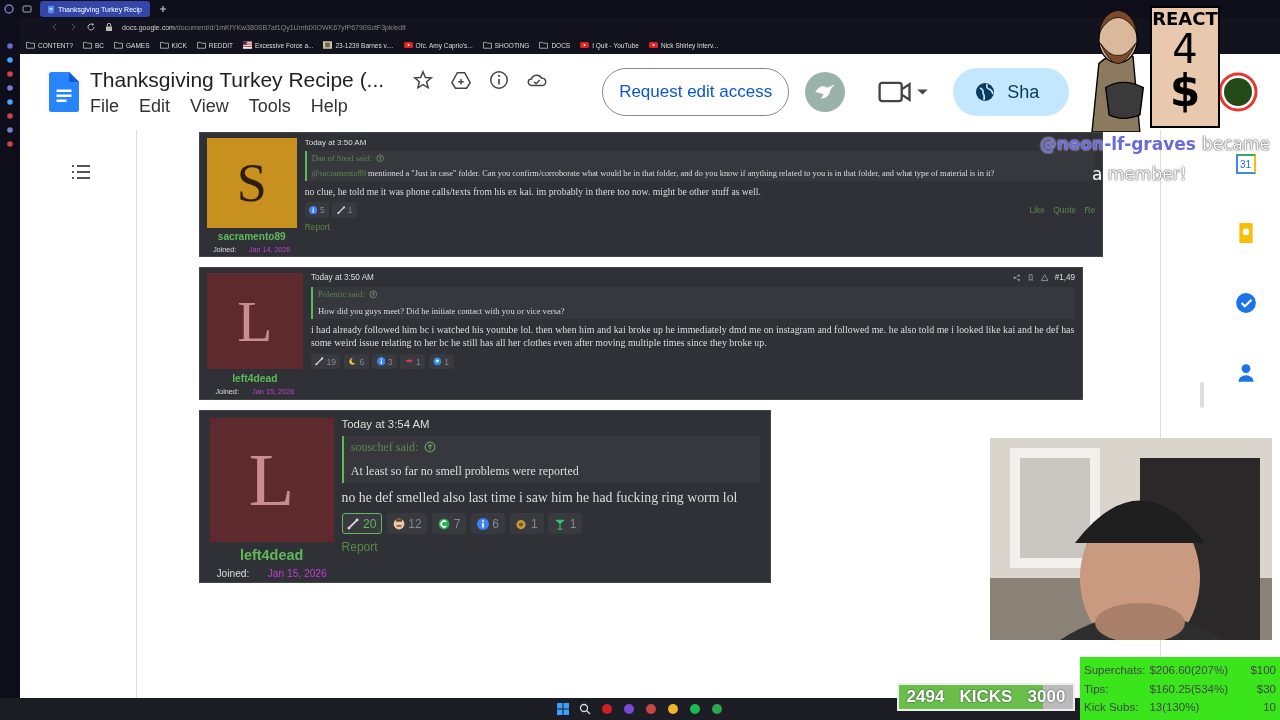  I want to click on quote-text: @sacramento89 mentioned a "Just in case" folder. Can you confirm/corroborate what would be in that folder, and do you know if anything related to you is in that folder, and what type of material is in it?, so click(653, 174).